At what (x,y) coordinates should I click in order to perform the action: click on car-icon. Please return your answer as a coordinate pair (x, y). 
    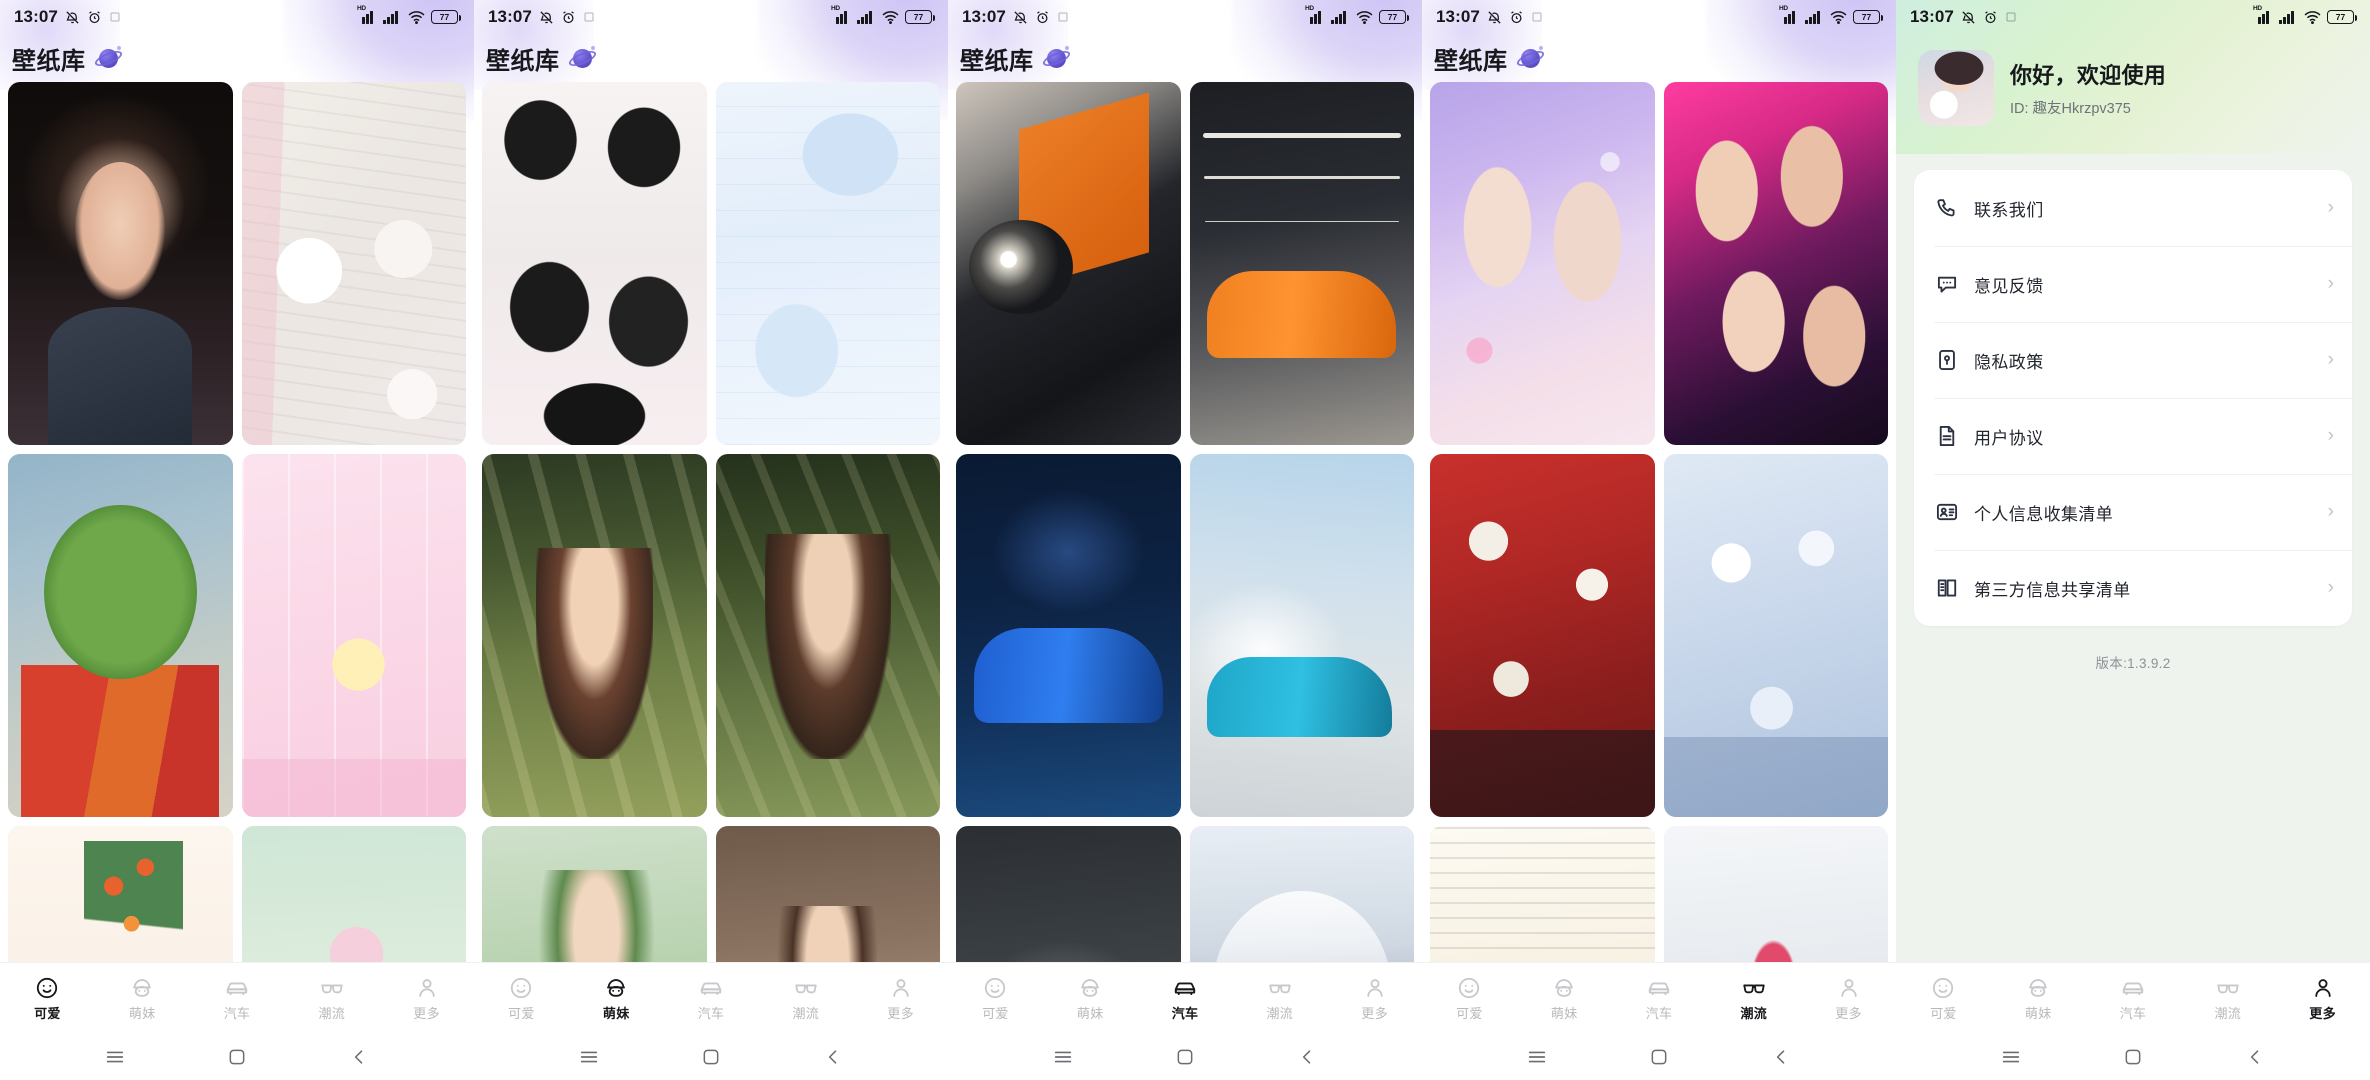
    Looking at the image, I should click on (1185, 987).